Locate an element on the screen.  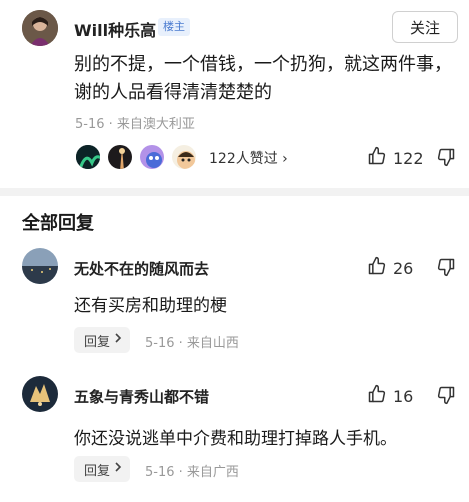
op-avatar is located at coordinates (40, 28).